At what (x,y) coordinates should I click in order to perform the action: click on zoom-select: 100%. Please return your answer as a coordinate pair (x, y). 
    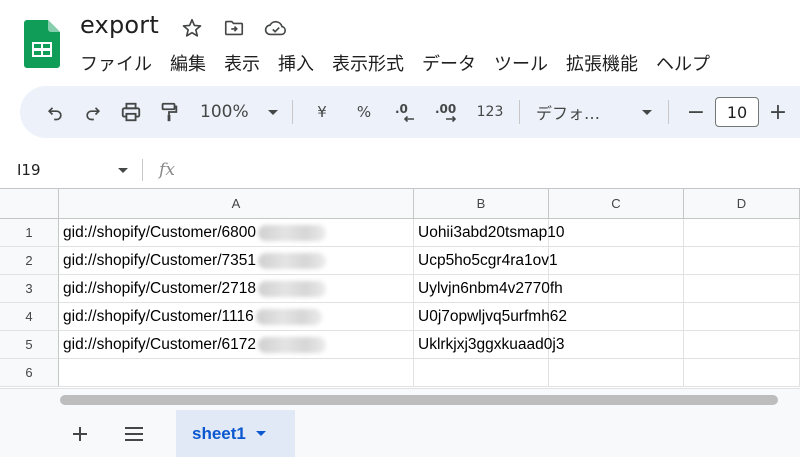
    Looking at the image, I should click on (236, 112).